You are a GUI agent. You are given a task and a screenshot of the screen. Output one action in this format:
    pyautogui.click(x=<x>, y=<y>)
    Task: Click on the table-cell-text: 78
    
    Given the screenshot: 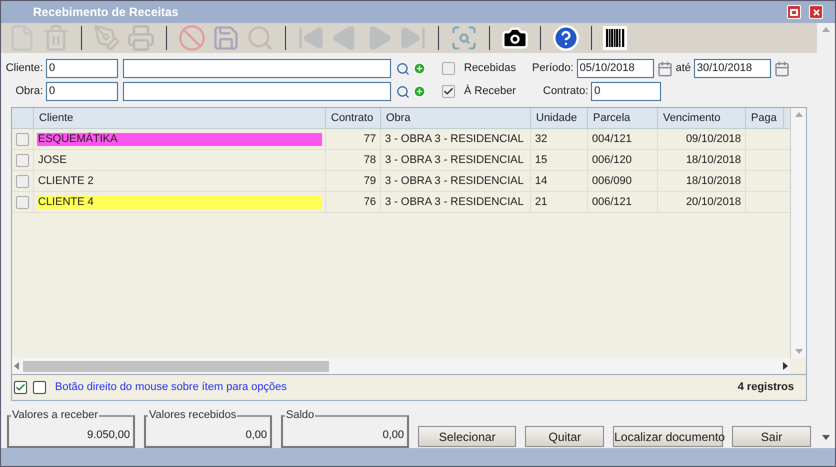 What is the action you would take?
    pyautogui.click(x=369, y=160)
    